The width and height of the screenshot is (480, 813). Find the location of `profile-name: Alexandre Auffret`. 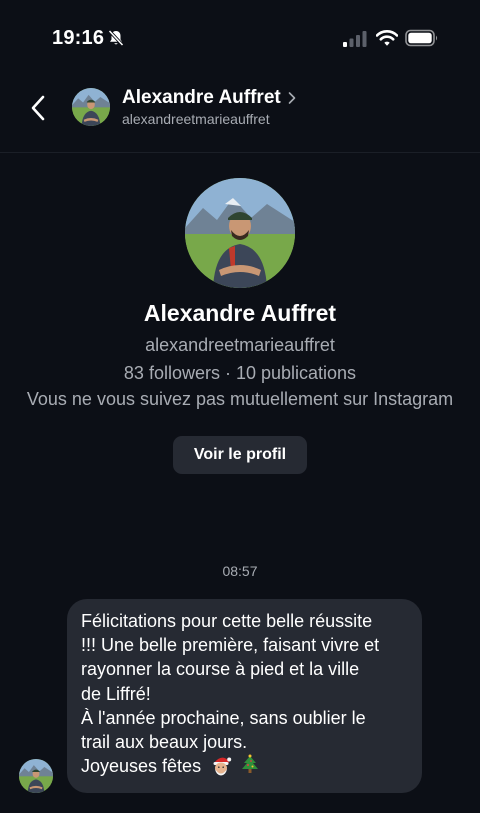

profile-name: Alexandre Auffret is located at coordinates (240, 313).